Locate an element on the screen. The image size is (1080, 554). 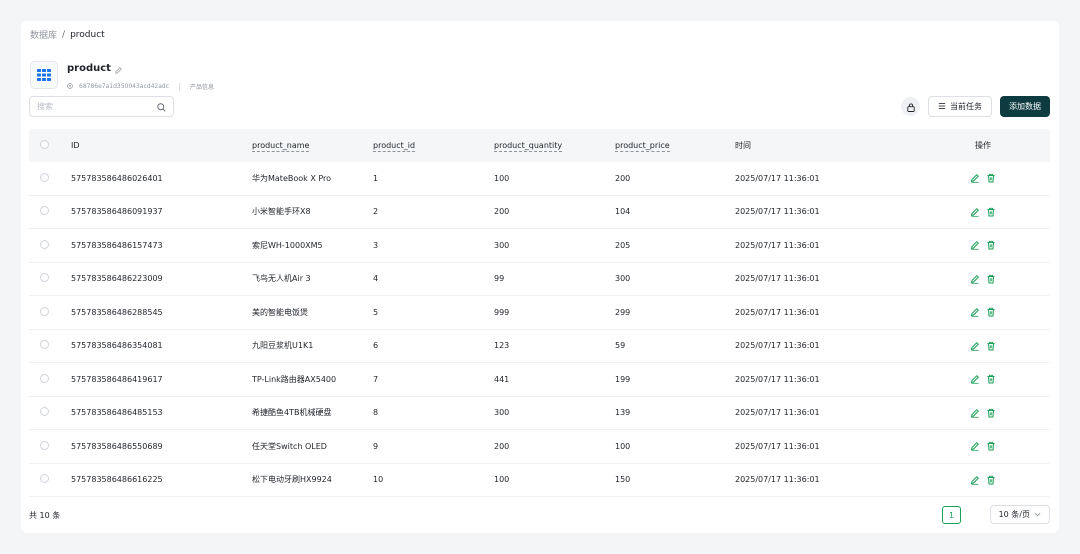
page-size-select: 10 条/页 is located at coordinates (1019, 514).